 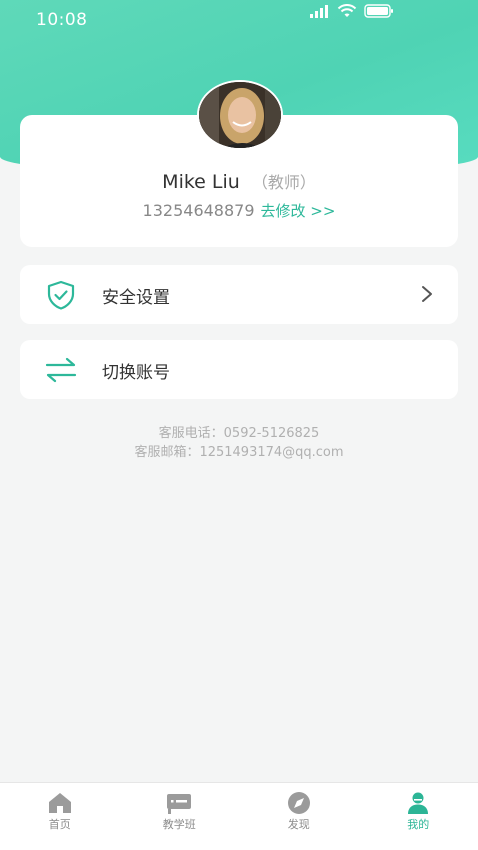 I want to click on status-bar: 10:08, so click(x=239, y=20).